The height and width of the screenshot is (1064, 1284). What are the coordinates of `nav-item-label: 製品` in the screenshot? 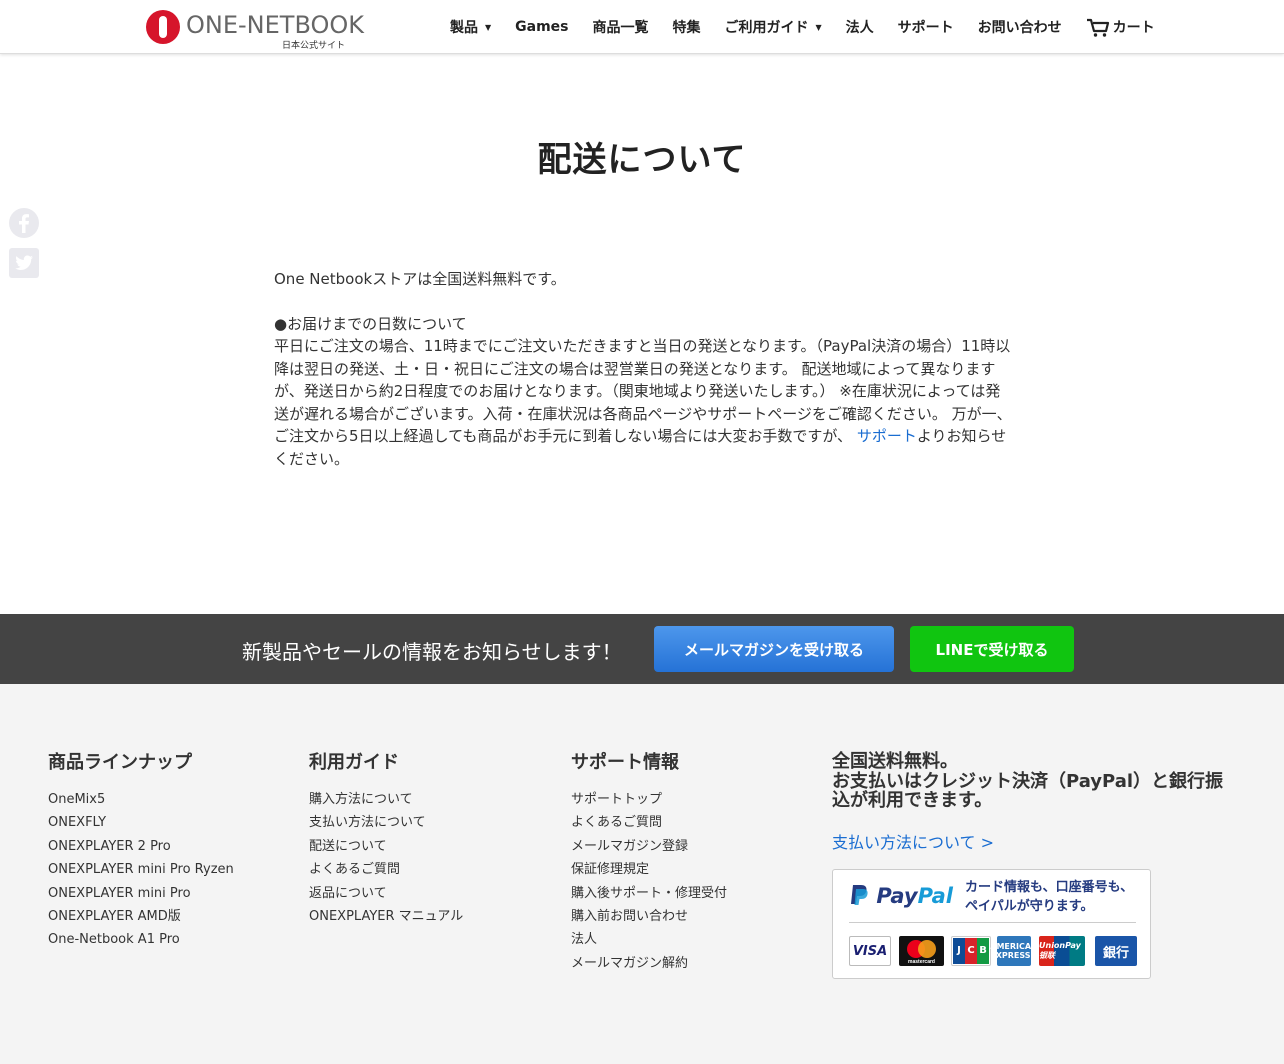 It's located at (464, 28).